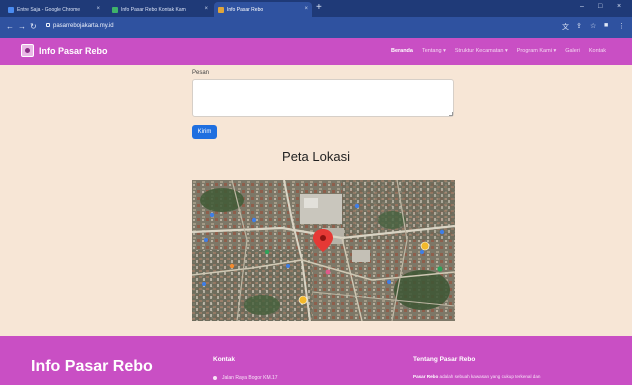 The width and height of the screenshot is (632, 385). I want to click on extensions-icon: ■, so click(606, 25).